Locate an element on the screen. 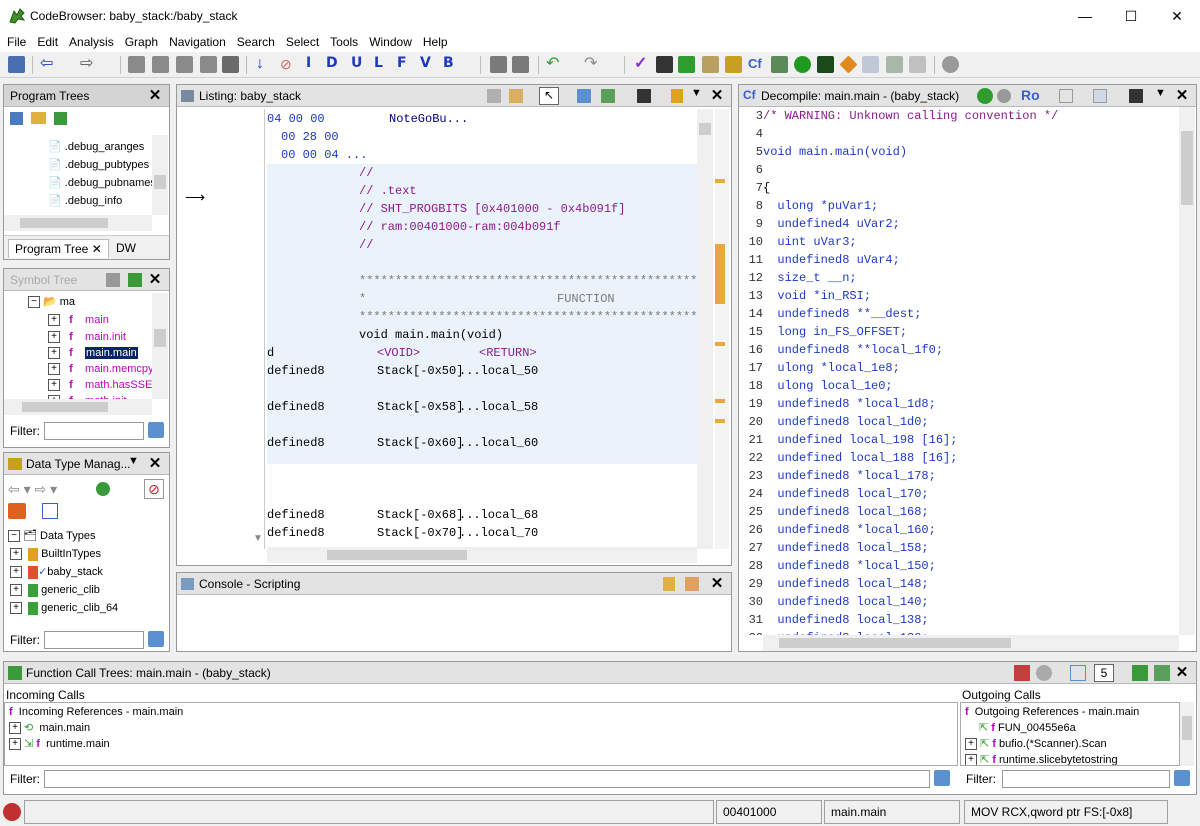  nav-next-label-icon is located at coordinates (208, 64).